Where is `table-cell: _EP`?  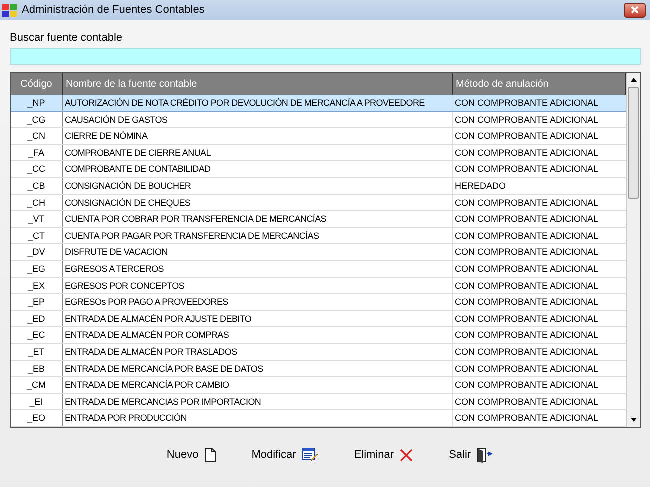 table-cell: _EP is located at coordinates (37, 302).